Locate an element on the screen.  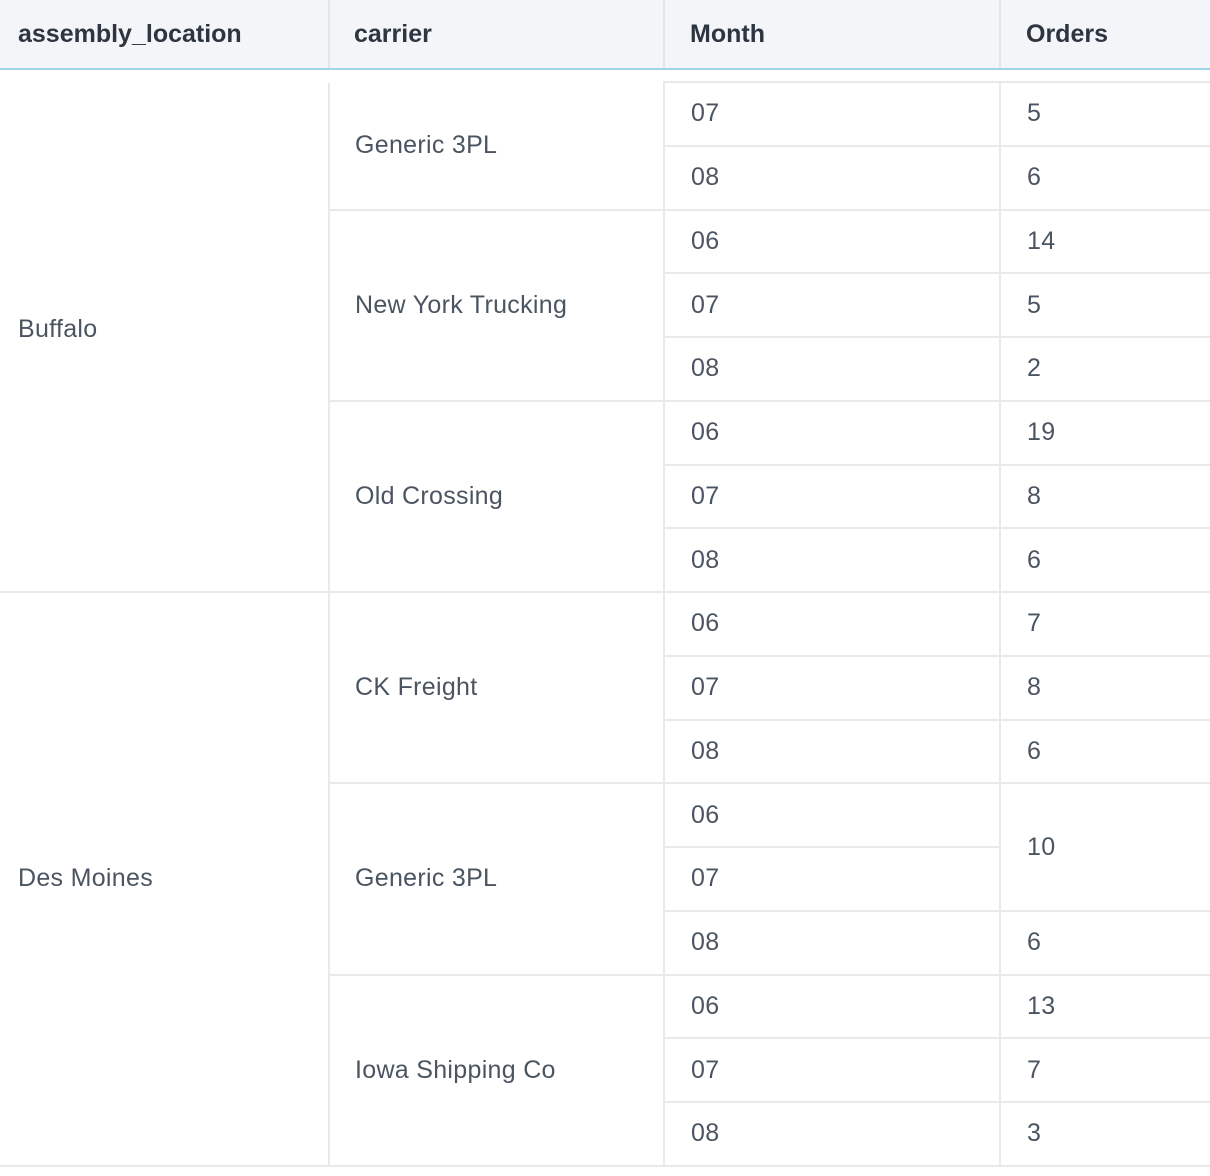
column-header-carrier: carrier is located at coordinates (495, 34).